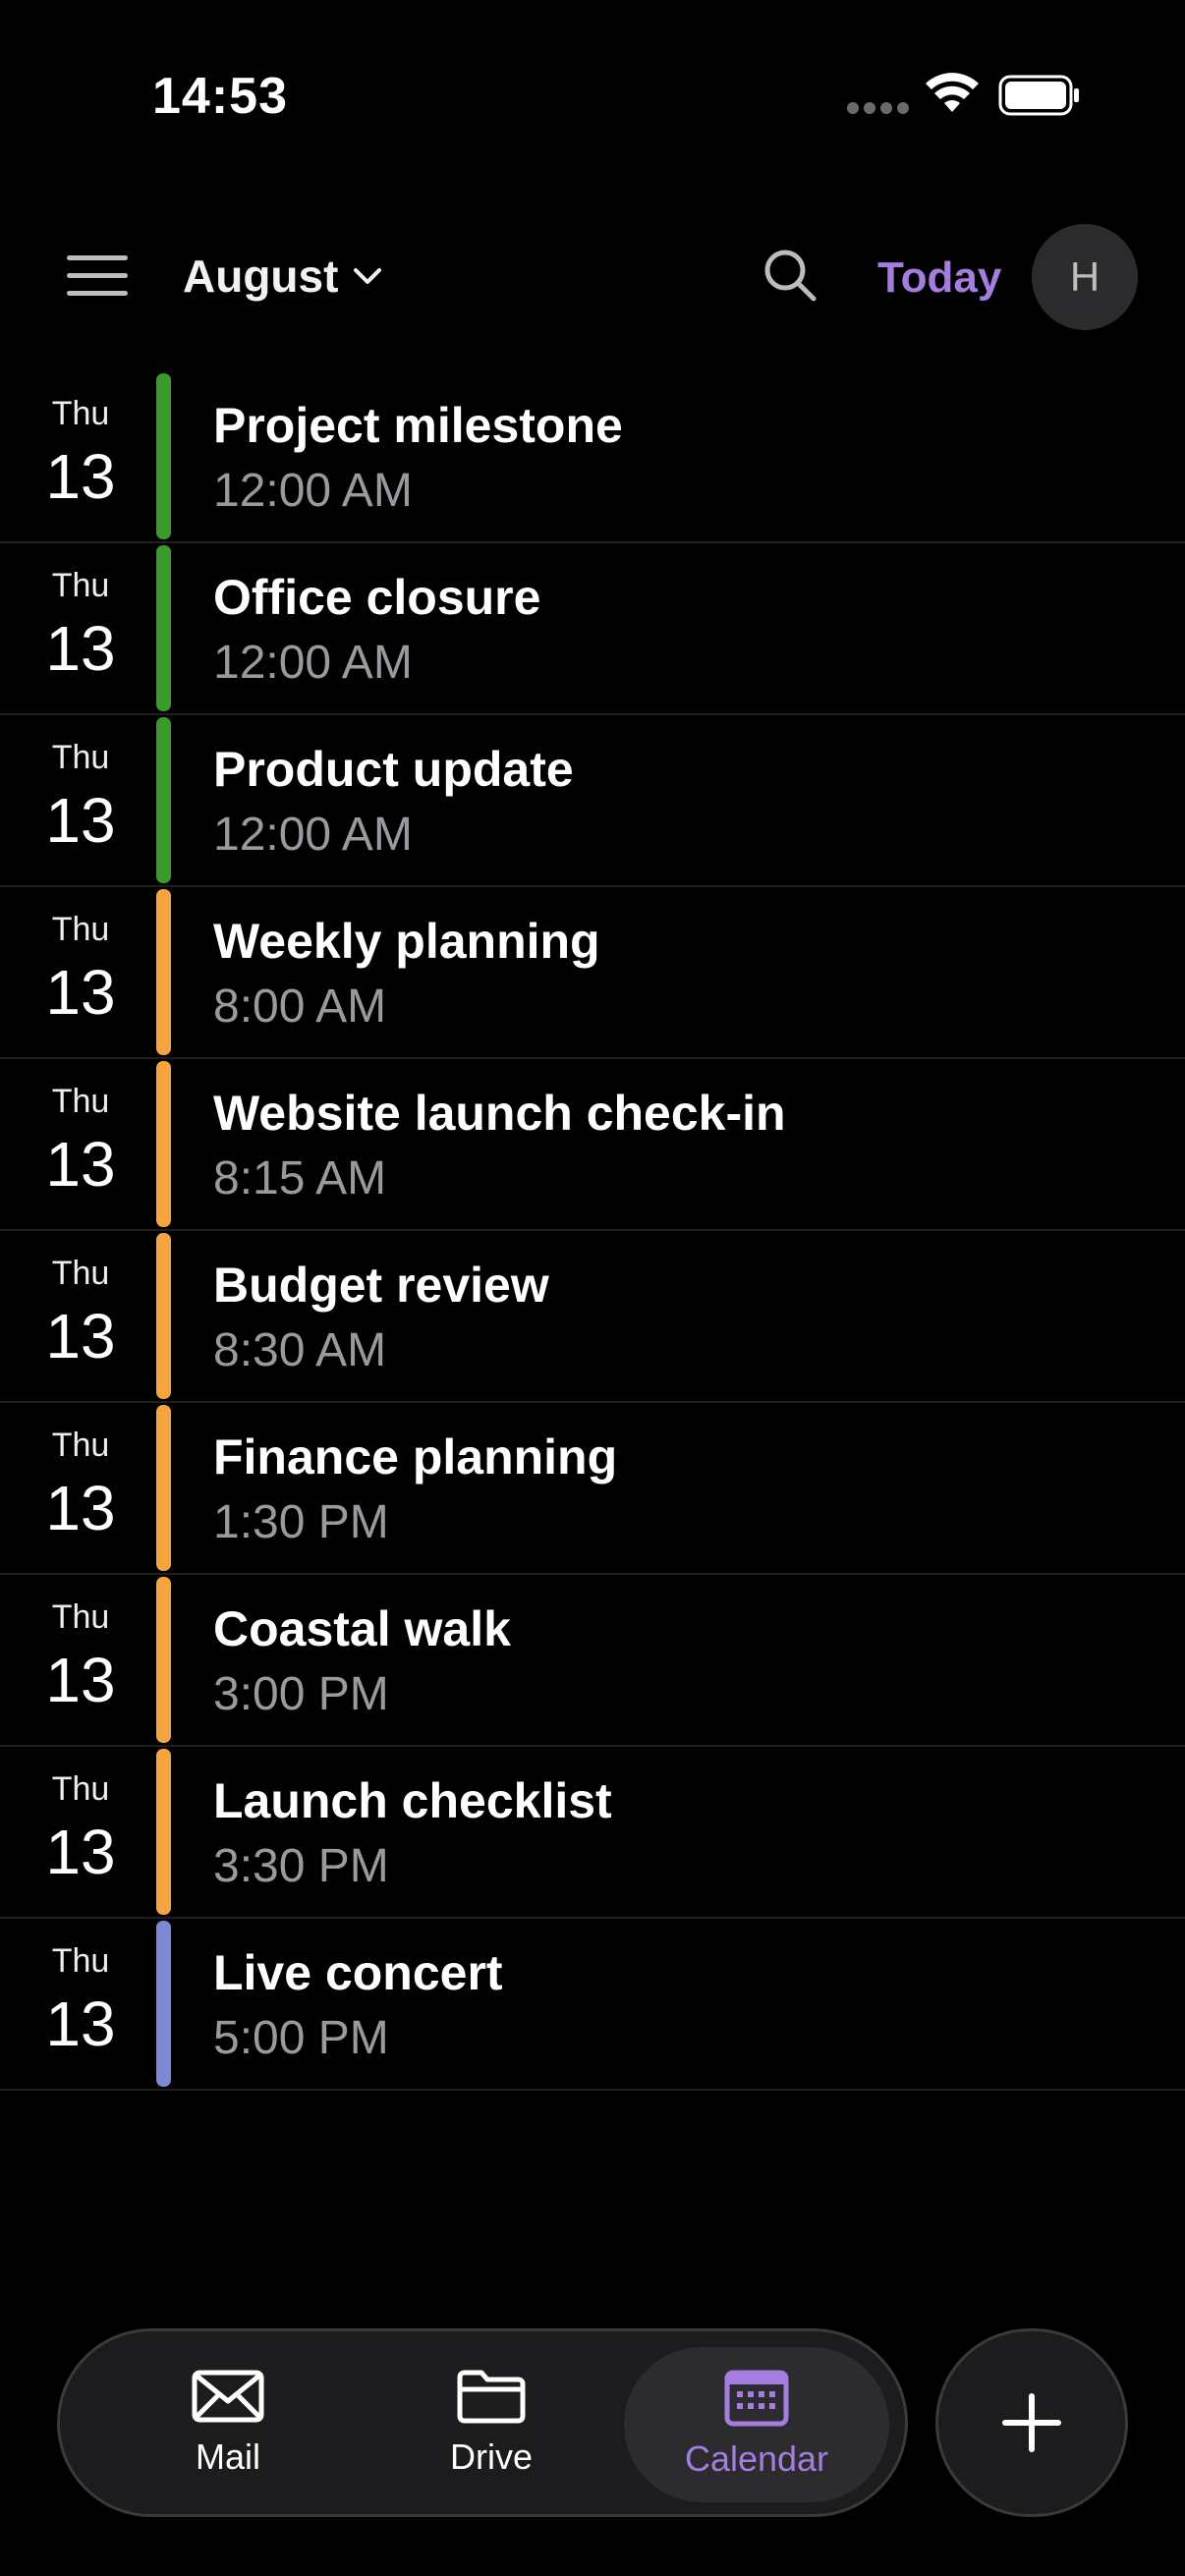 The width and height of the screenshot is (1185, 2576). What do you see at coordinates (592, 1833) in the screenshot?
I see `event-row: Thu 13 Launch checklist 3:30 PM` at bounding box center [592, 1833].